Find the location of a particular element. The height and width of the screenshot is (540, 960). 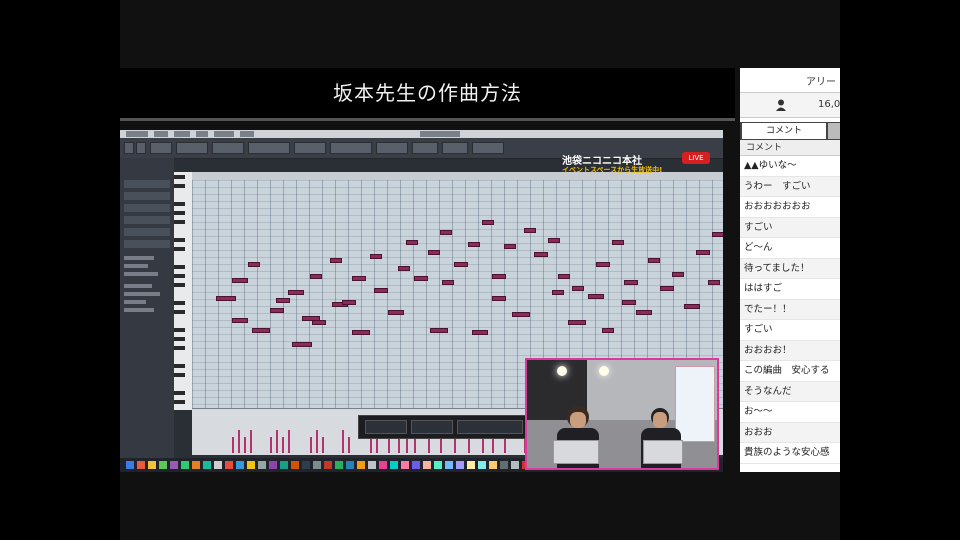

piano-keyboard is located at coordinates (183, 291).